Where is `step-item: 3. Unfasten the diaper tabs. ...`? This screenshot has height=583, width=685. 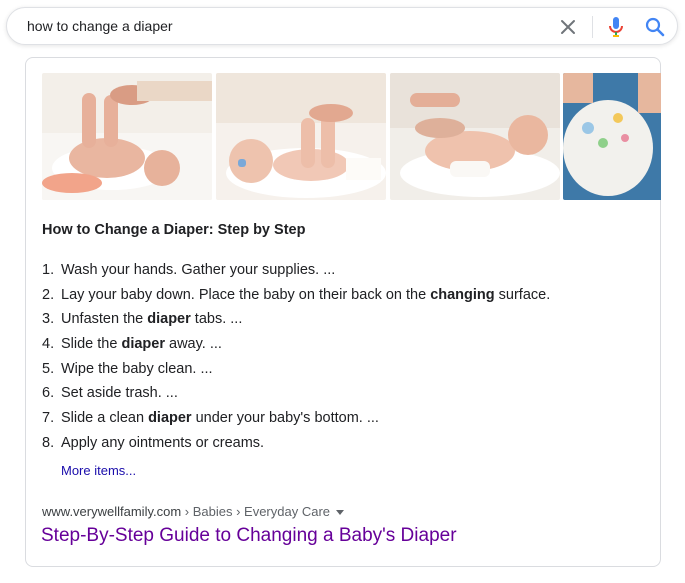 step-item: 3. Unfasten the diaper tabs. ... is located at coordinates (296, 319).